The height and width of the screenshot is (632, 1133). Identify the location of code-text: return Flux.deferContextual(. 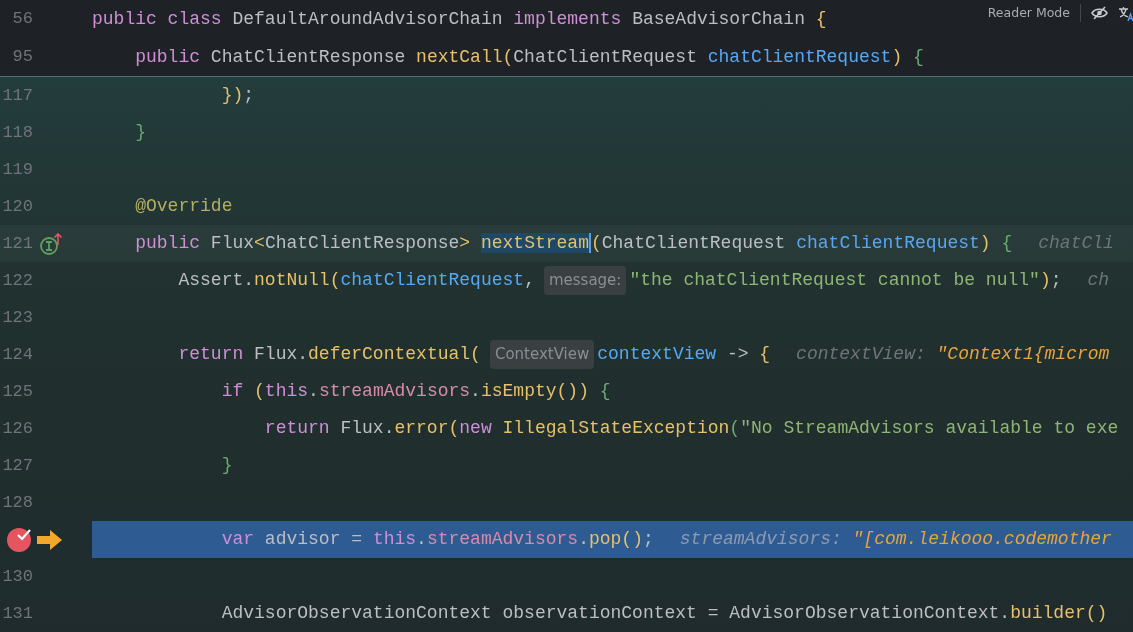
(329, 354).